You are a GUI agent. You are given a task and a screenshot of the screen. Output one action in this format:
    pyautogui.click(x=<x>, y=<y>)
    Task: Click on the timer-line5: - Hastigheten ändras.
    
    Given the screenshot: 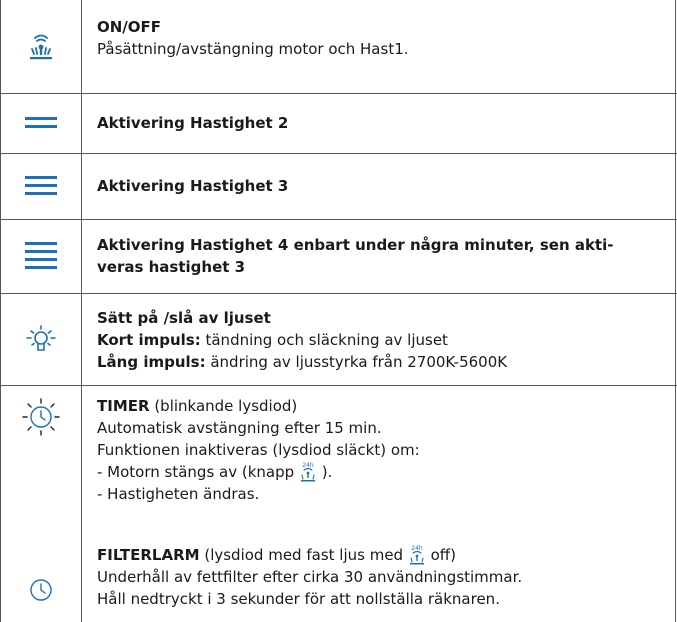 What is the action you would take?
    pyautogui.click(x=178, y=494)
    